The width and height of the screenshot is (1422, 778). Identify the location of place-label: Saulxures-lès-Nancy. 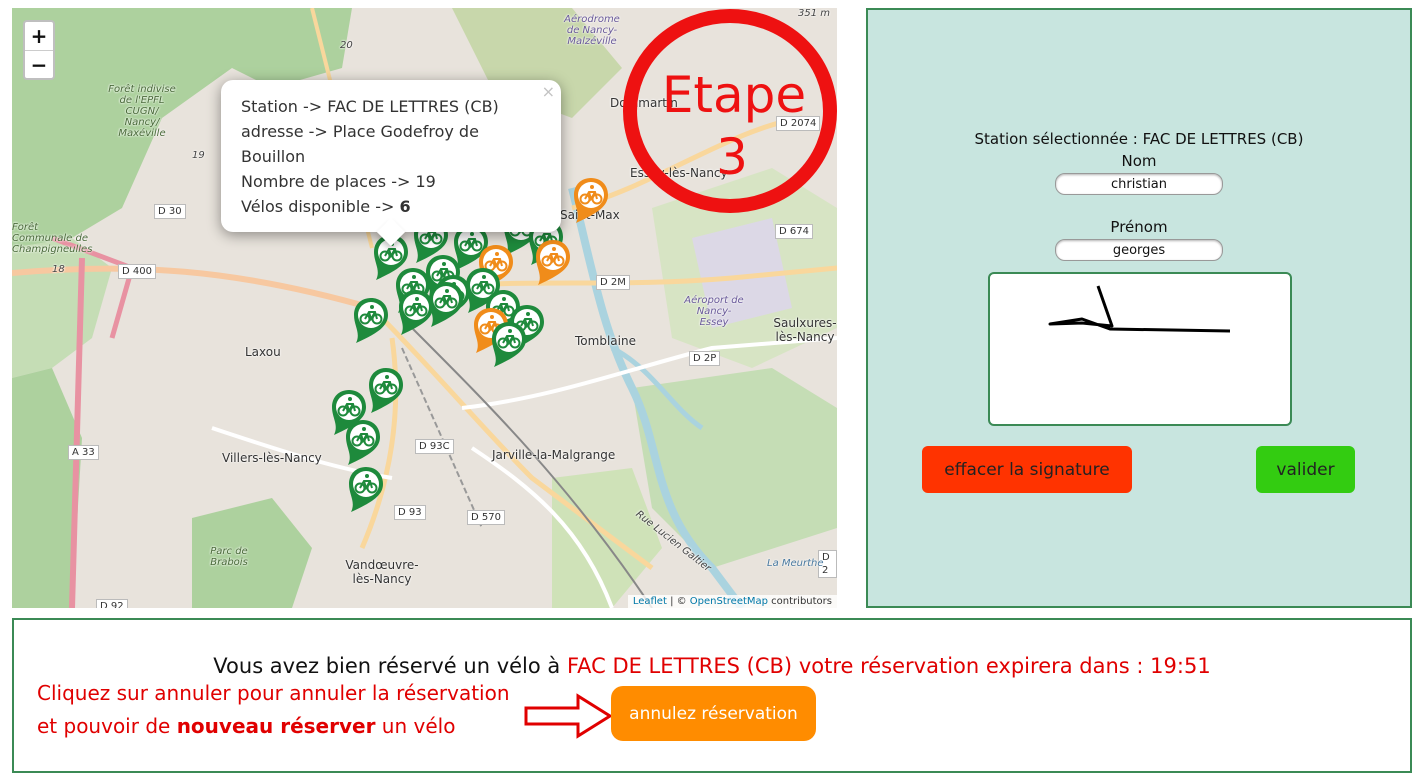
(805, 330).